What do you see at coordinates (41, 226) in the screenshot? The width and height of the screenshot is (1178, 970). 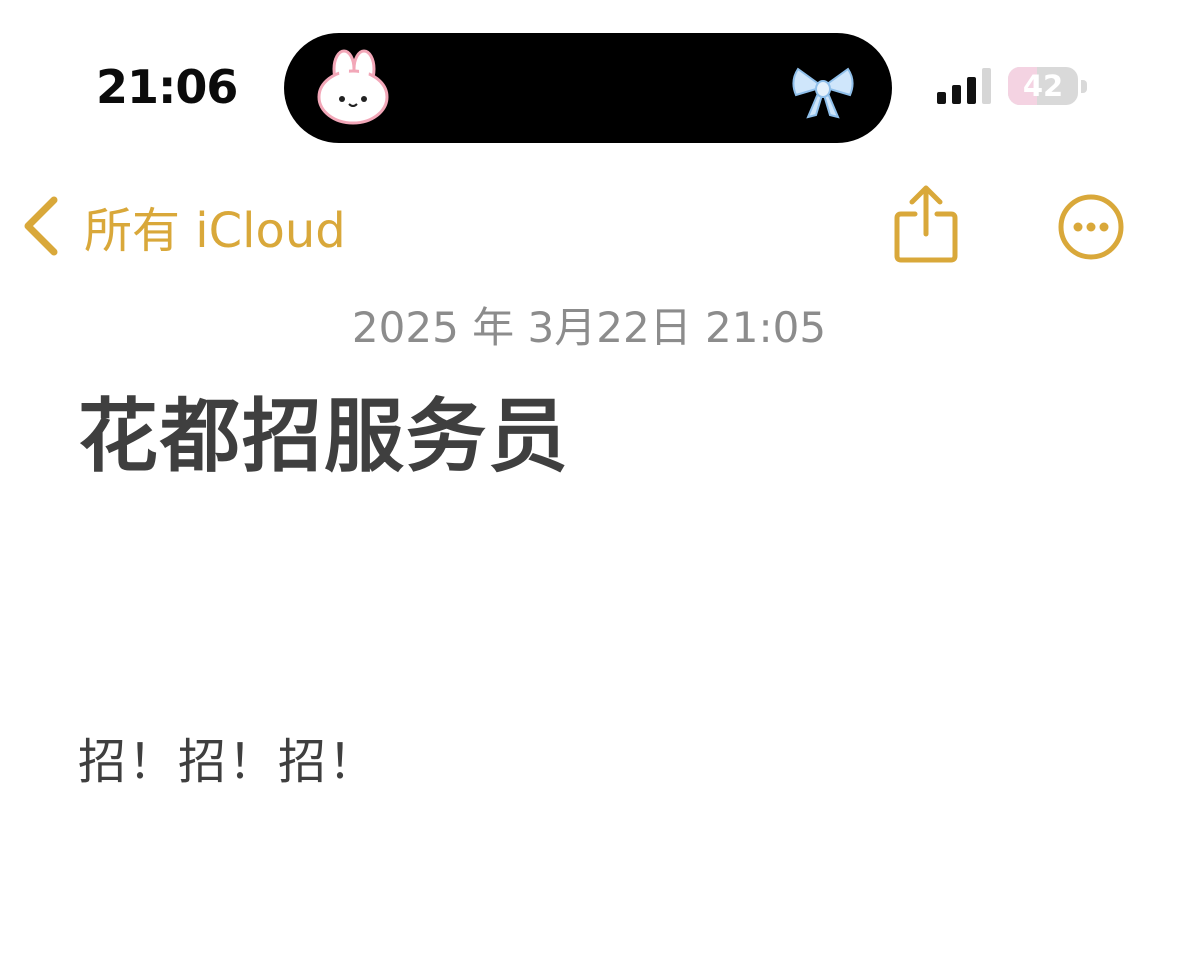 I see `chevron-left-icon` at bounding box center [41, 226].